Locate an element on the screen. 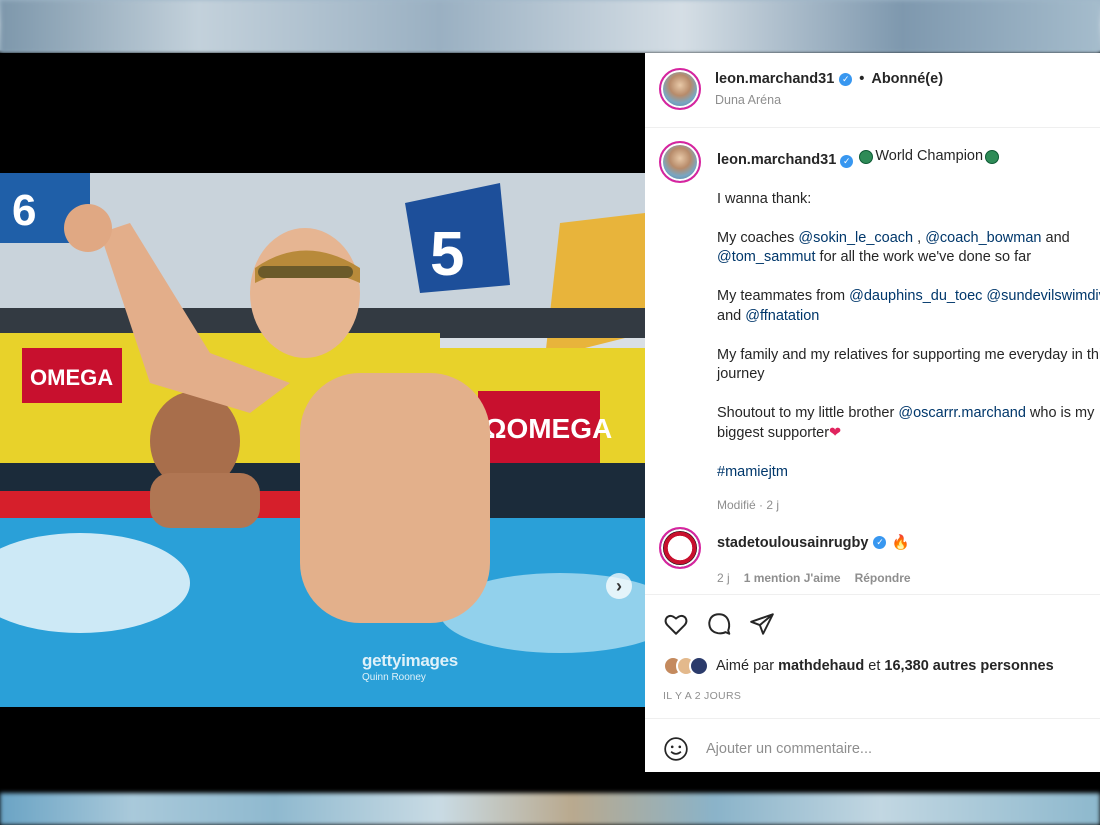  post-header: leon.marchand31 ✓ • Abonné(e) Duna Aréna is located at coordinates (872, 90).